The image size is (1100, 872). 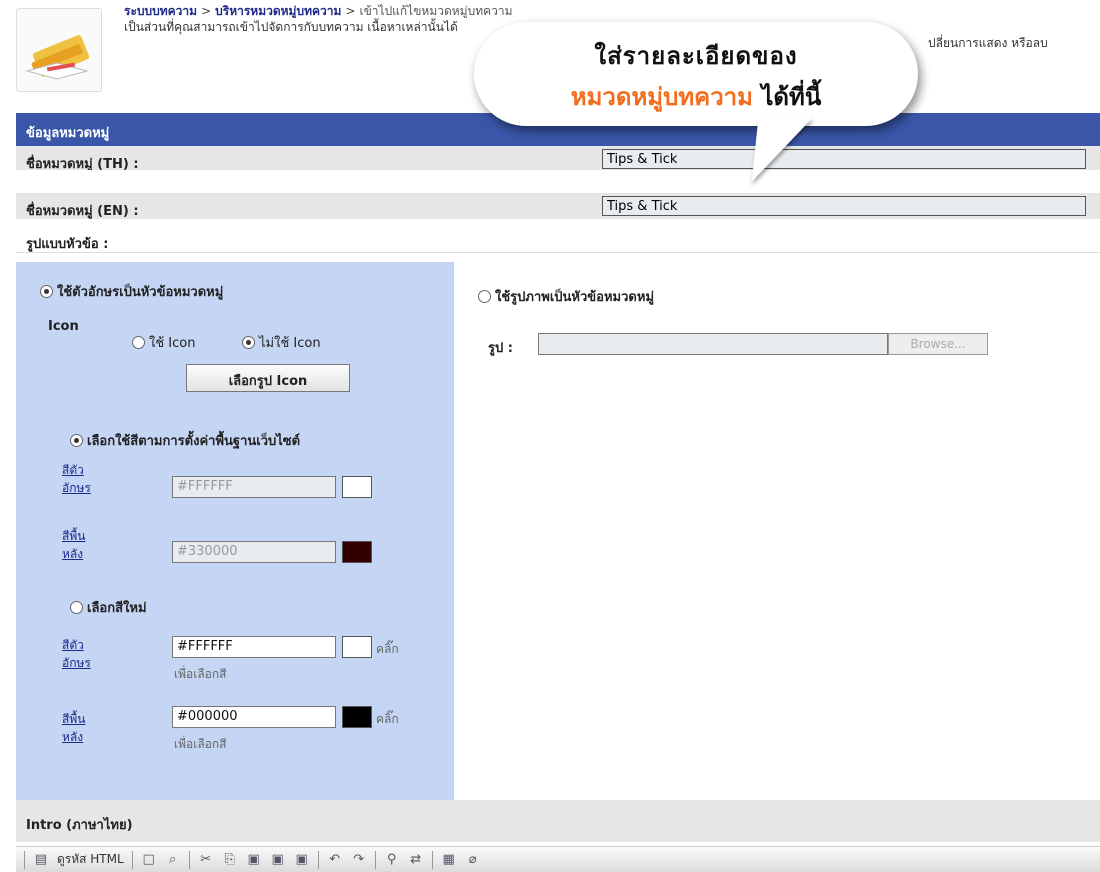 I want to click on choose-icon-button: เลือกรูป Icon, so click(x=268, y=378).